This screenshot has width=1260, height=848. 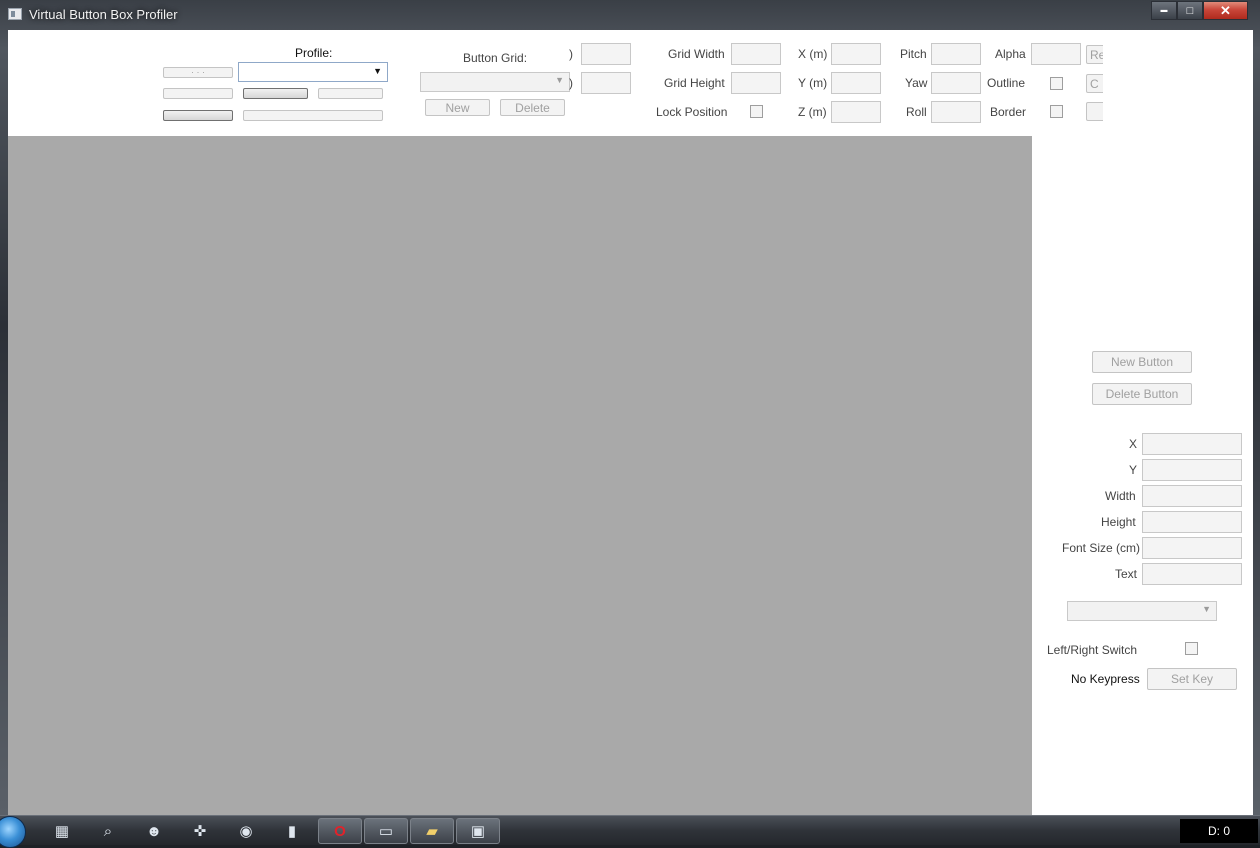 What do you see at coordinates (1192, 470) in the screenshot?
I see `button-y-field` at bounding box center [1192, 470].